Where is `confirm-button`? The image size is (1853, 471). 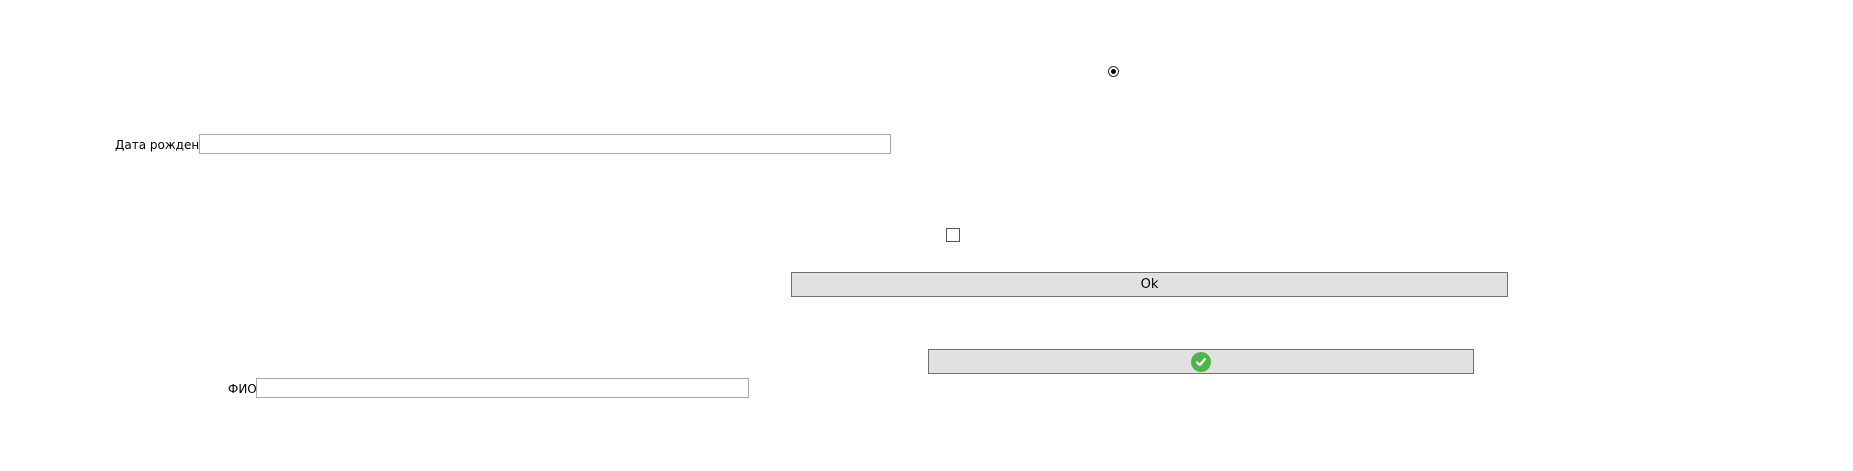
confirm-button is located at coordinates (1201, 361).